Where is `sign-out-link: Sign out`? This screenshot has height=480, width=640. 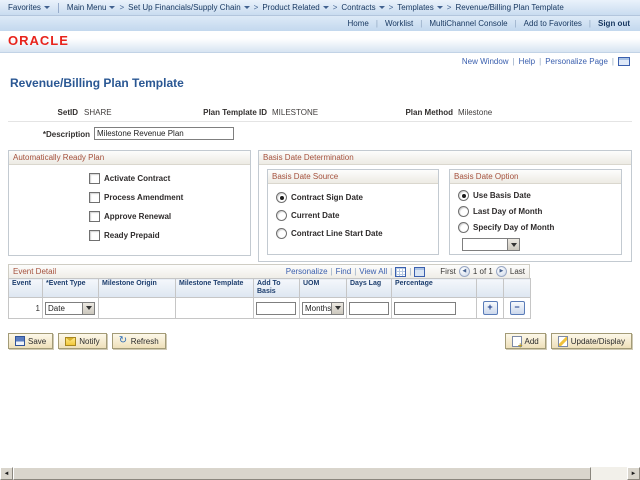
sign-out-link: Sign out is located at coordinates (614, 23).